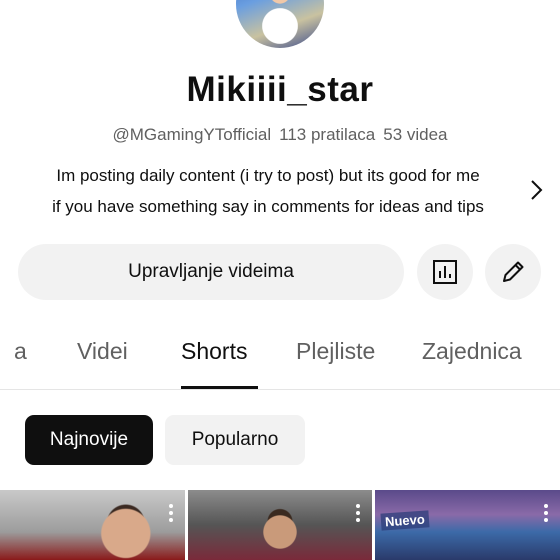 This screenshot has height=560, width=560. I want to click on pencil-icon, so click(513, 271).